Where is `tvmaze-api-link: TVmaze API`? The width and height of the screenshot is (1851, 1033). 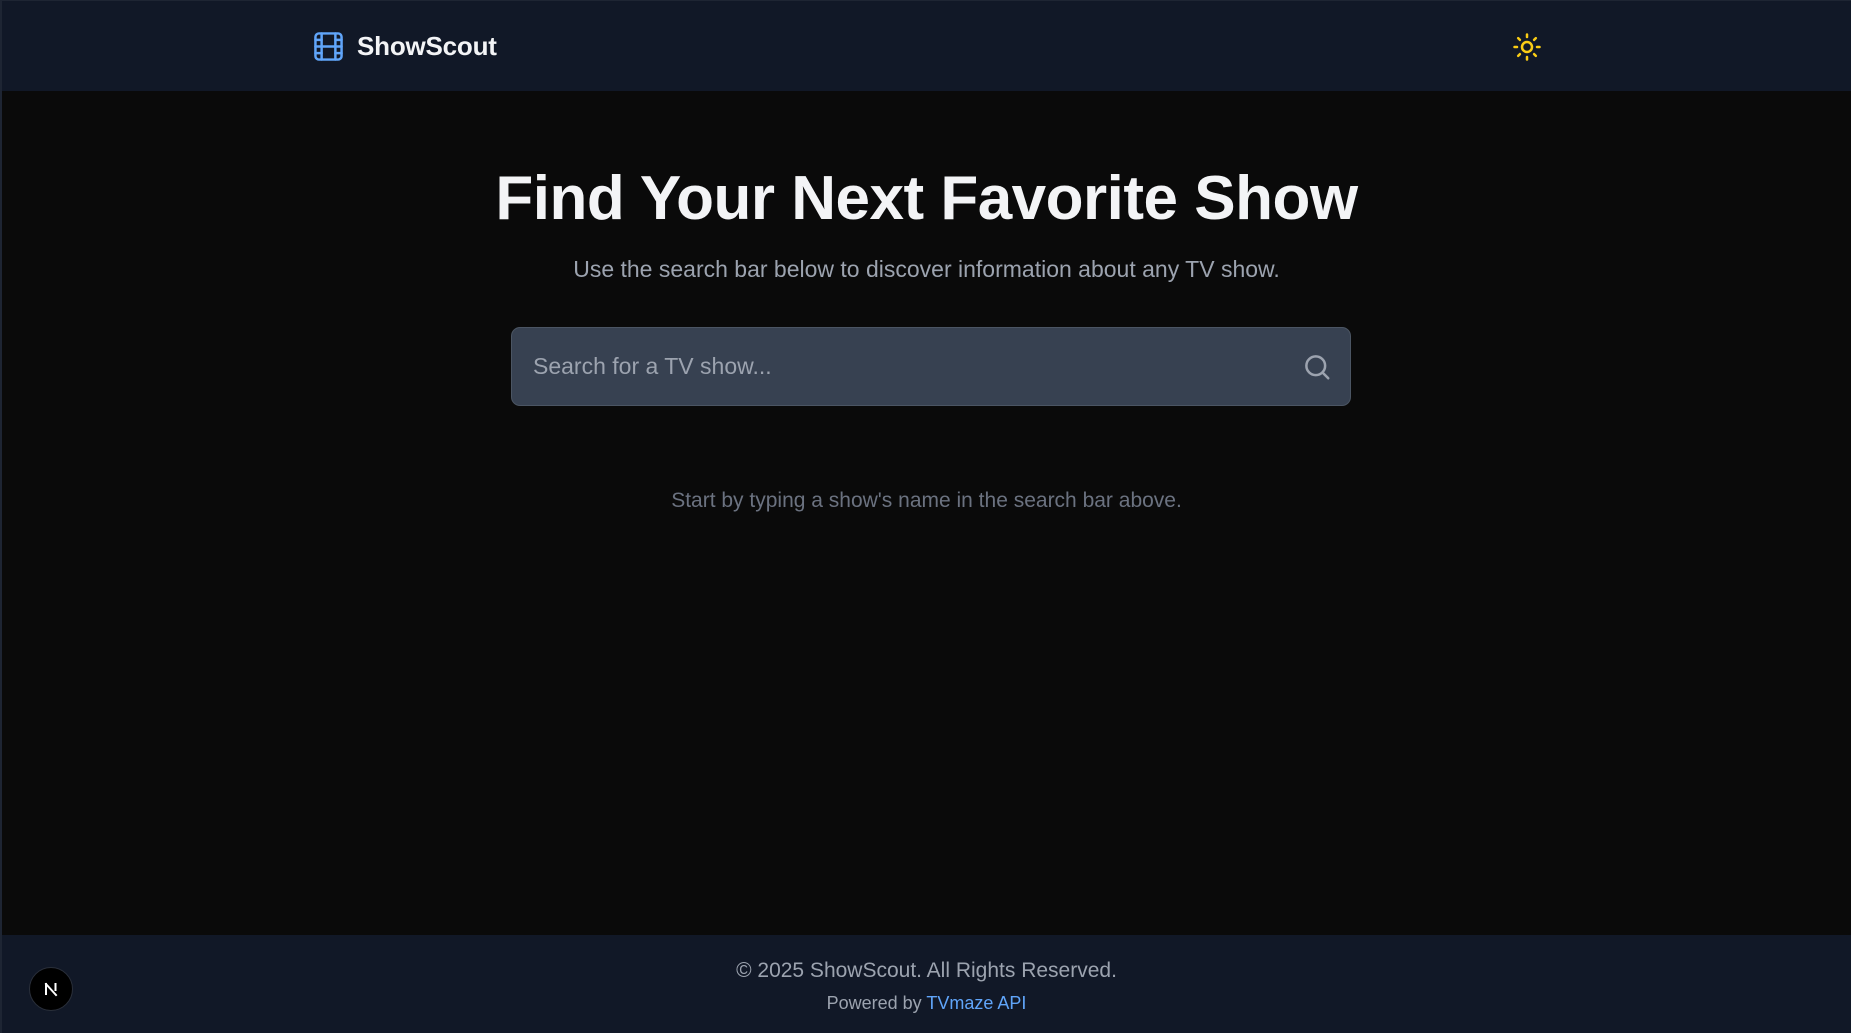 tvmaze-api-link: TVmaze API is located at coordinates (976, 1003).